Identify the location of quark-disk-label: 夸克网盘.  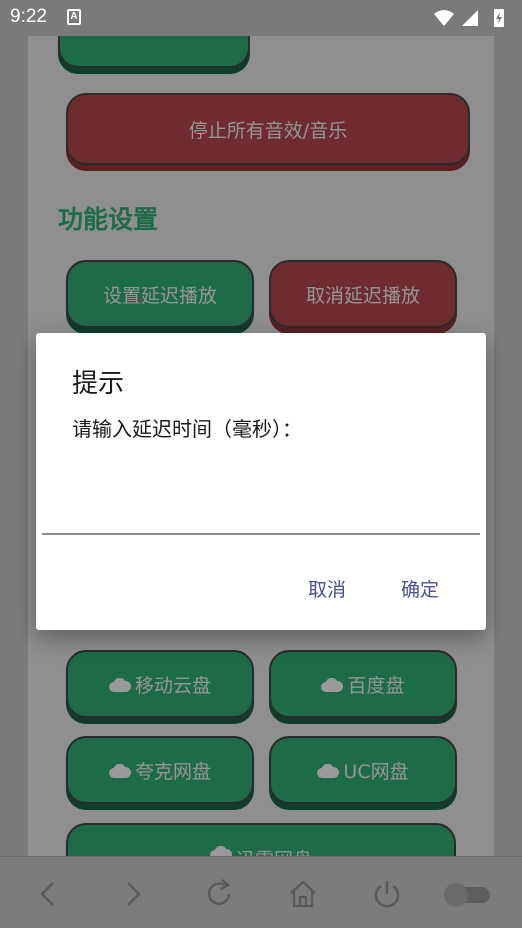
(172, 771).